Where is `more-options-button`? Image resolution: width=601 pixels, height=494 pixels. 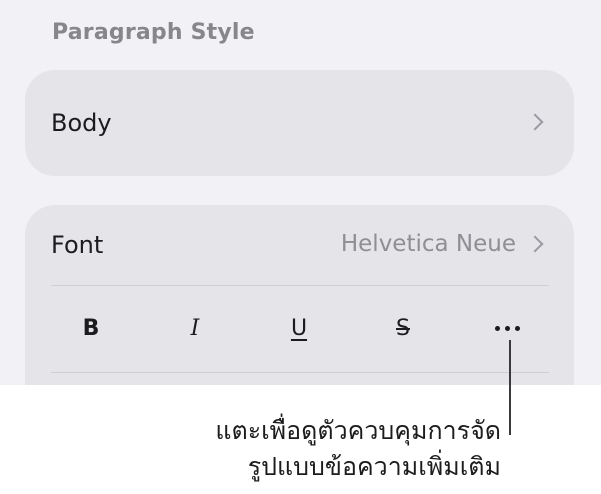 more-options-button is located at coordinates (507, 328).